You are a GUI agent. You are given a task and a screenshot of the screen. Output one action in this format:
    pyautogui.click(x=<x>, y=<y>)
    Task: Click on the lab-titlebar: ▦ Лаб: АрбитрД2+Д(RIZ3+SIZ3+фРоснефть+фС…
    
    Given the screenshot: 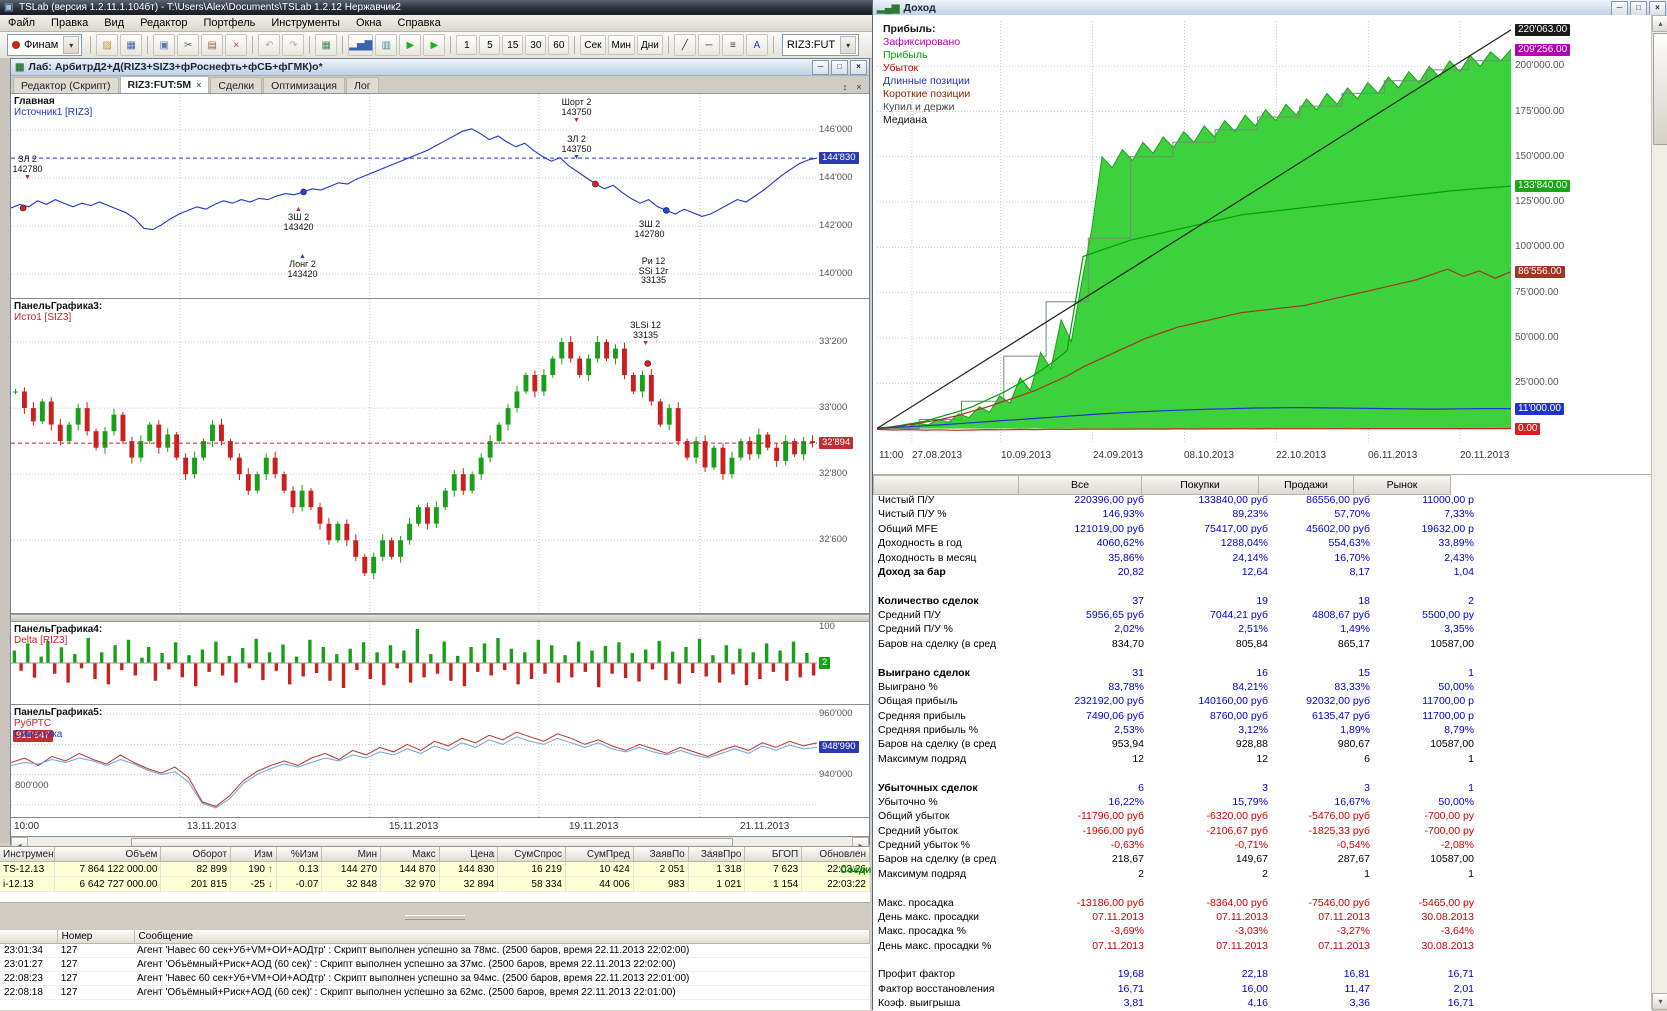 What is the action you would take?
    pyautogui.click(x=440, y=67)
    